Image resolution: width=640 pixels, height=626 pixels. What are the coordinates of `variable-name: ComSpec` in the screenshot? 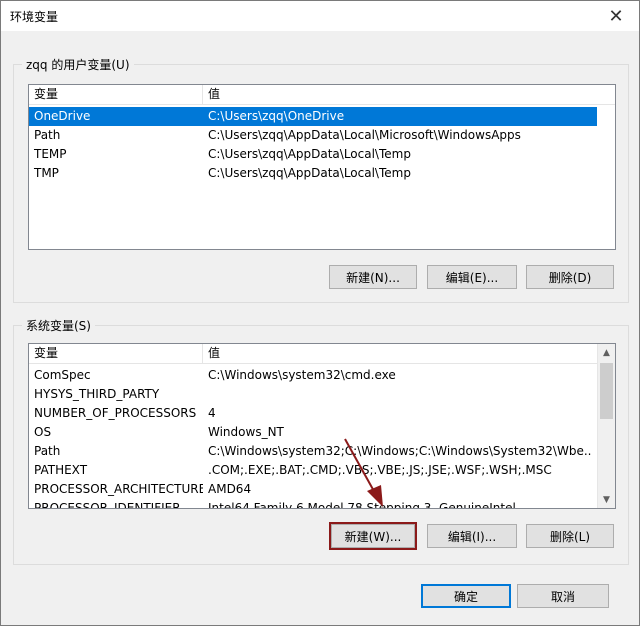 It's located at (62, 375).